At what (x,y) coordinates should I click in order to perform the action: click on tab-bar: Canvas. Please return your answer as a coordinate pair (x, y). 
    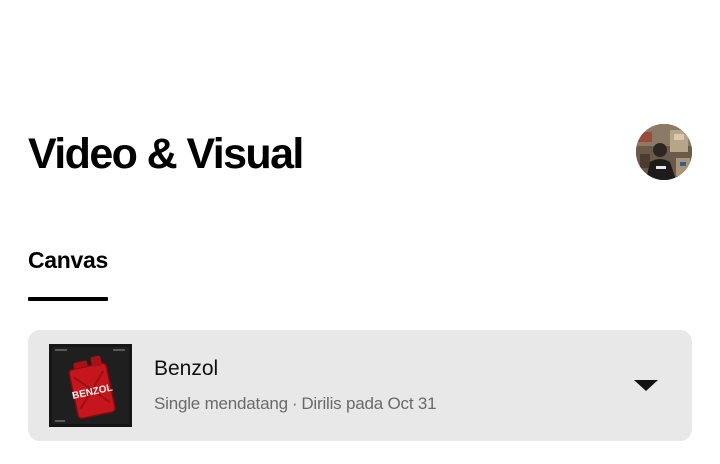
    Looking at the image, I should click on (68, 270).